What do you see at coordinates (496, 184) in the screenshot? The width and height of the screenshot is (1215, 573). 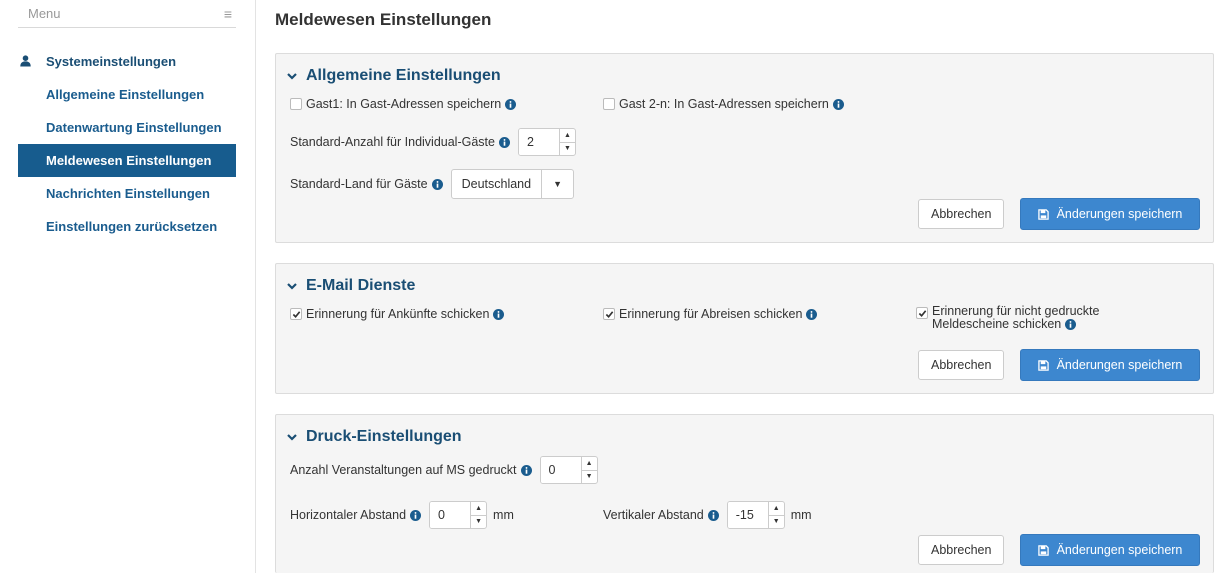 I see `country-select-value: Deutschland` at bounding box center [496, 184].